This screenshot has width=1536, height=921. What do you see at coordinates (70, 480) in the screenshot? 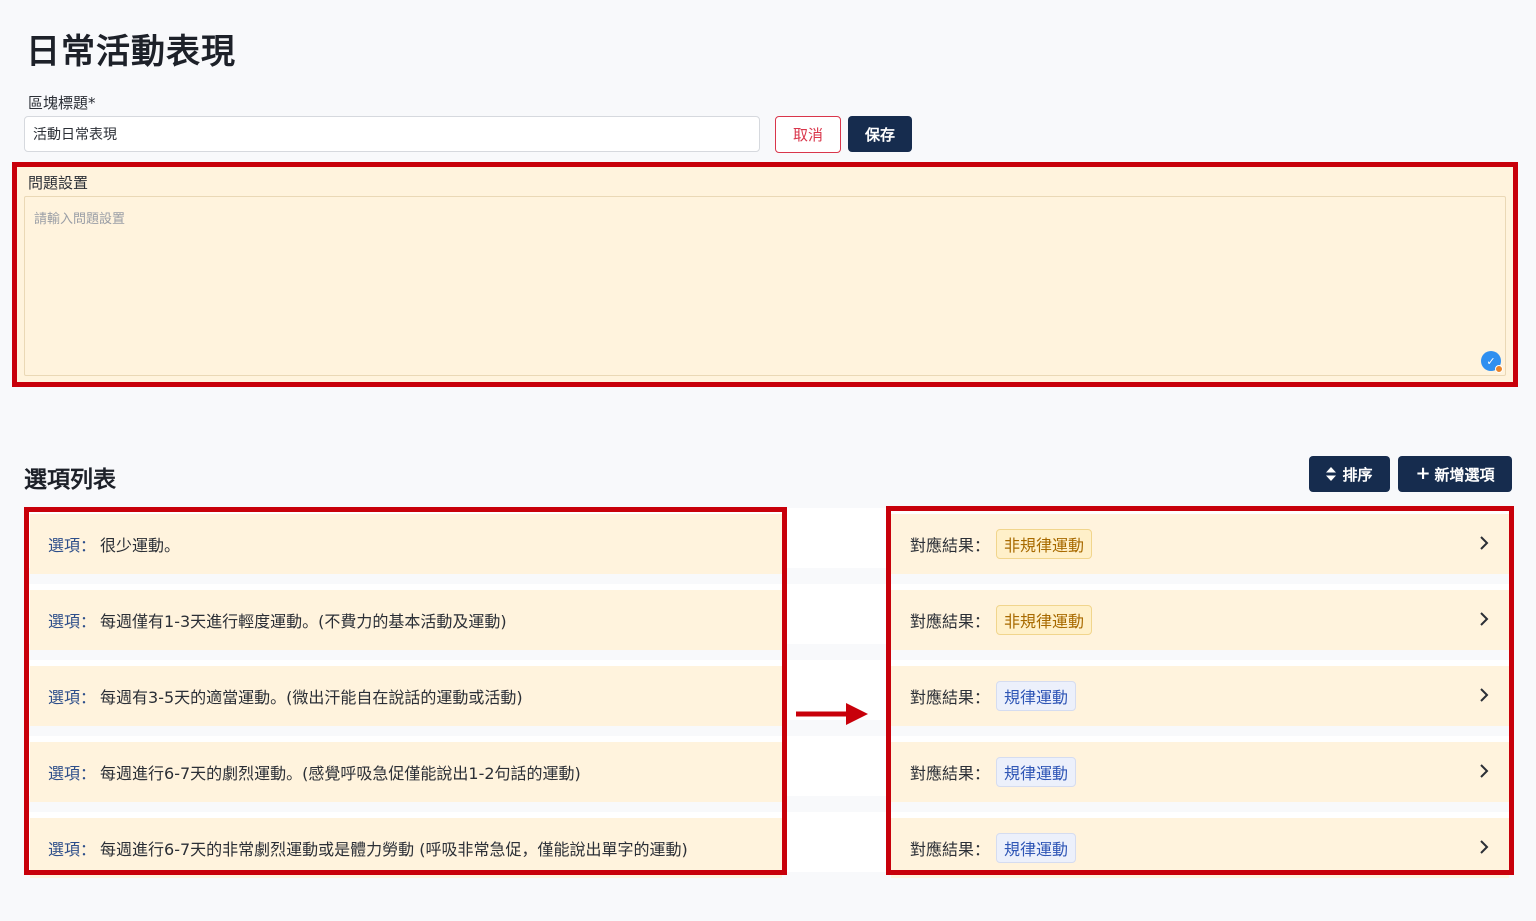
I see `options-section-title: 選項列表` at bounding box center [70, 480].